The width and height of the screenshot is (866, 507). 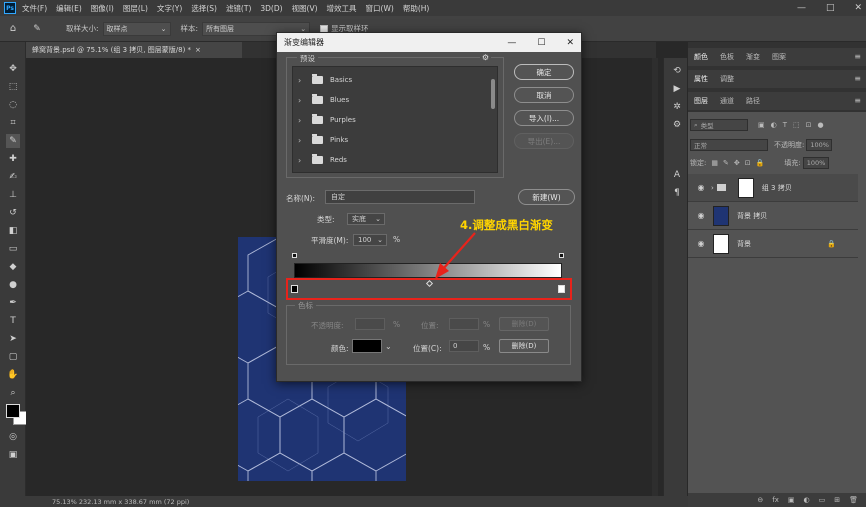 What do you see at coordinates (134, 50) in the screenshot?
I see `document-tab: 蜂窝背景.psd @ 75.1% (组 3 拷贝, 图层蒙版/8) * ×` at bounding box center [134, 50].